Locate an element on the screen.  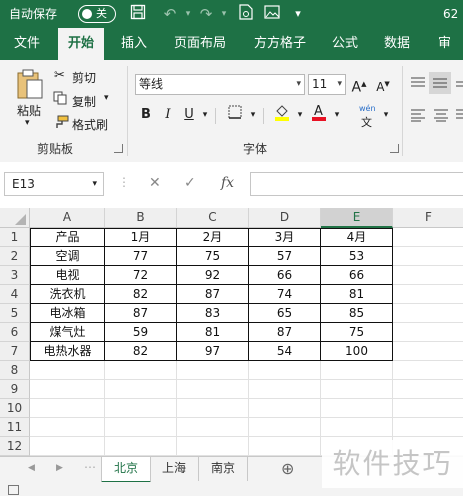
clipboard-launcher-icon is located at coordinates (118, 148).